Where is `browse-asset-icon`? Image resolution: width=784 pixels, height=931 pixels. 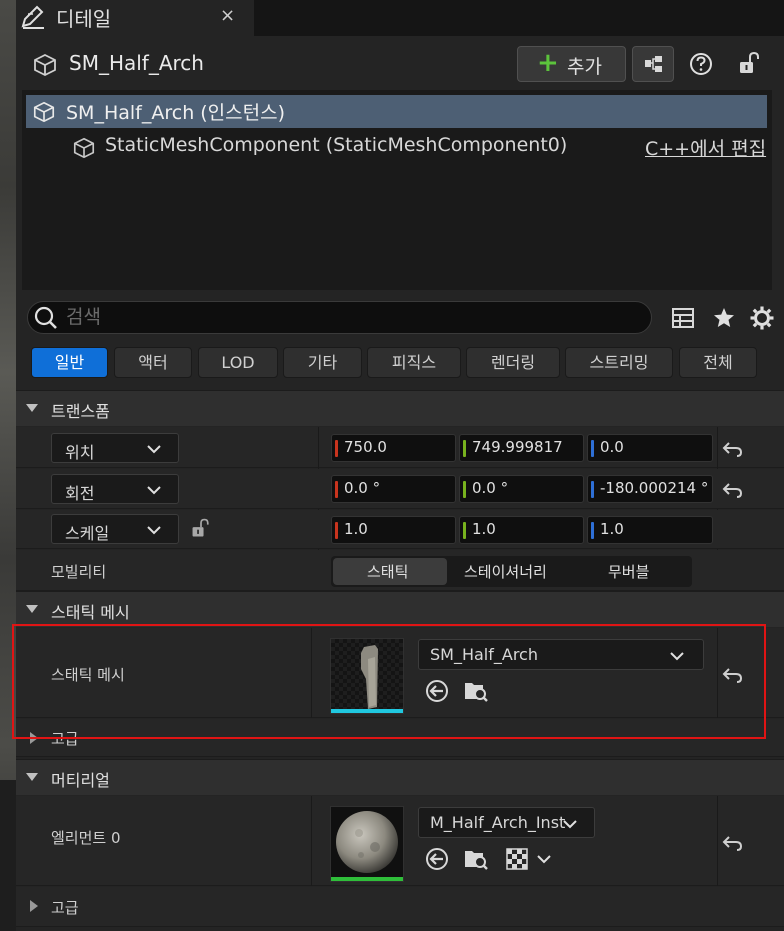 browse-asset-icon is located at coordinates (476, 859).